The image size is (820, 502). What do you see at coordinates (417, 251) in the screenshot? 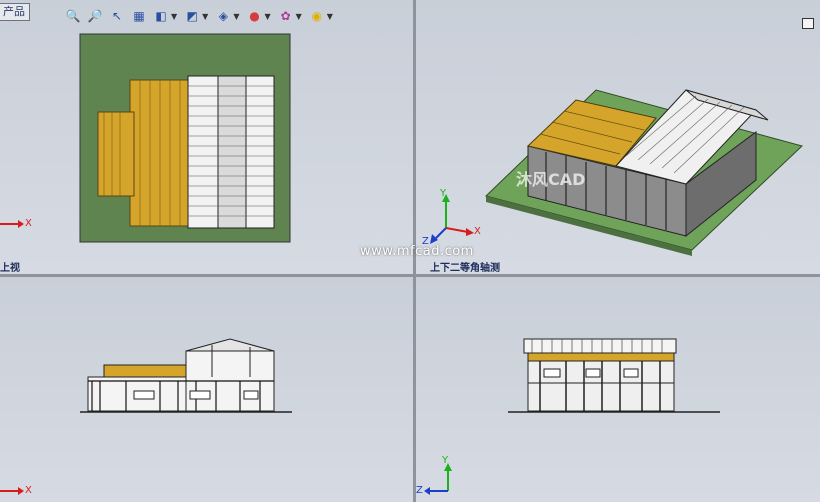
I see `watermark-url: www.mfcad.com` at bounding box center [417, 251].